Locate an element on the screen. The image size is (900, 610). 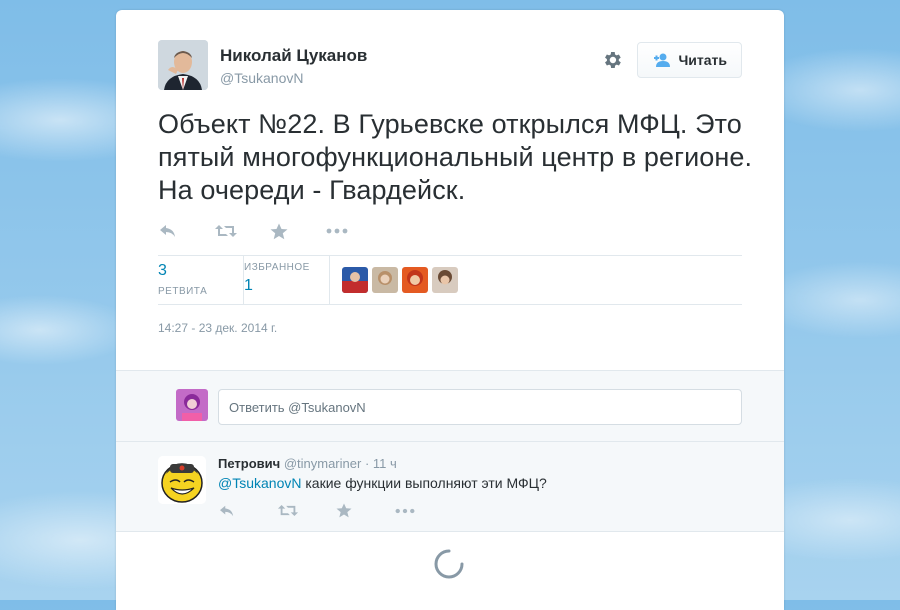
more-button is located at coordinates (354, 231).